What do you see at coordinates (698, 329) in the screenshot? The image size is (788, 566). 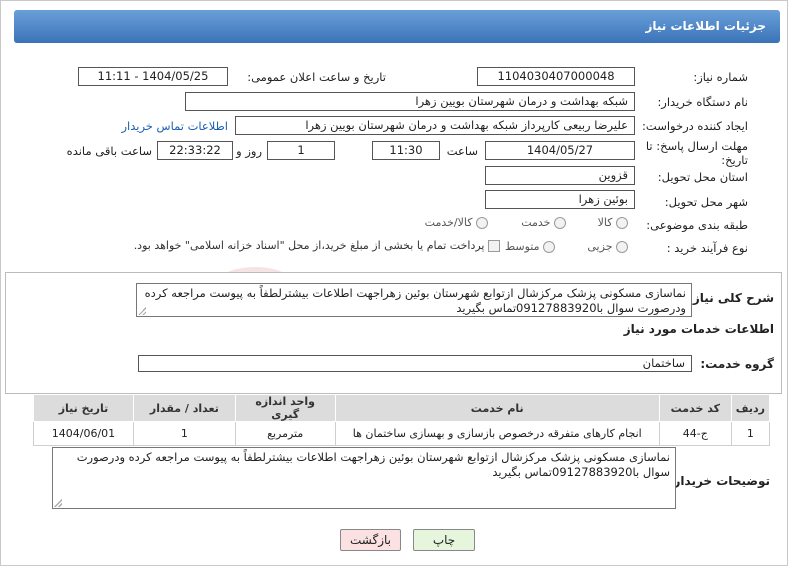 I see `services-section-title: اطلاعات خدمات مورد نیاز` at bounding box center [698, 329].